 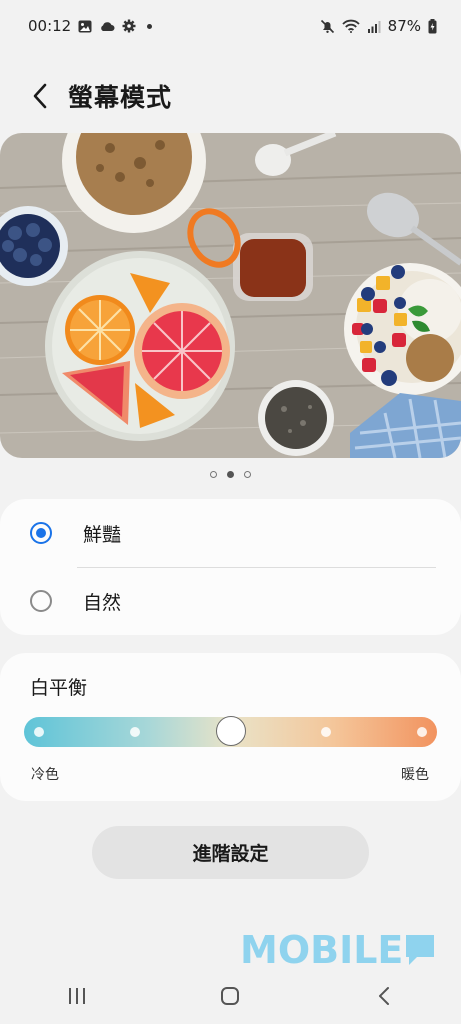 I want to click on cool-label: 冷色, so click(x=45, y=775).